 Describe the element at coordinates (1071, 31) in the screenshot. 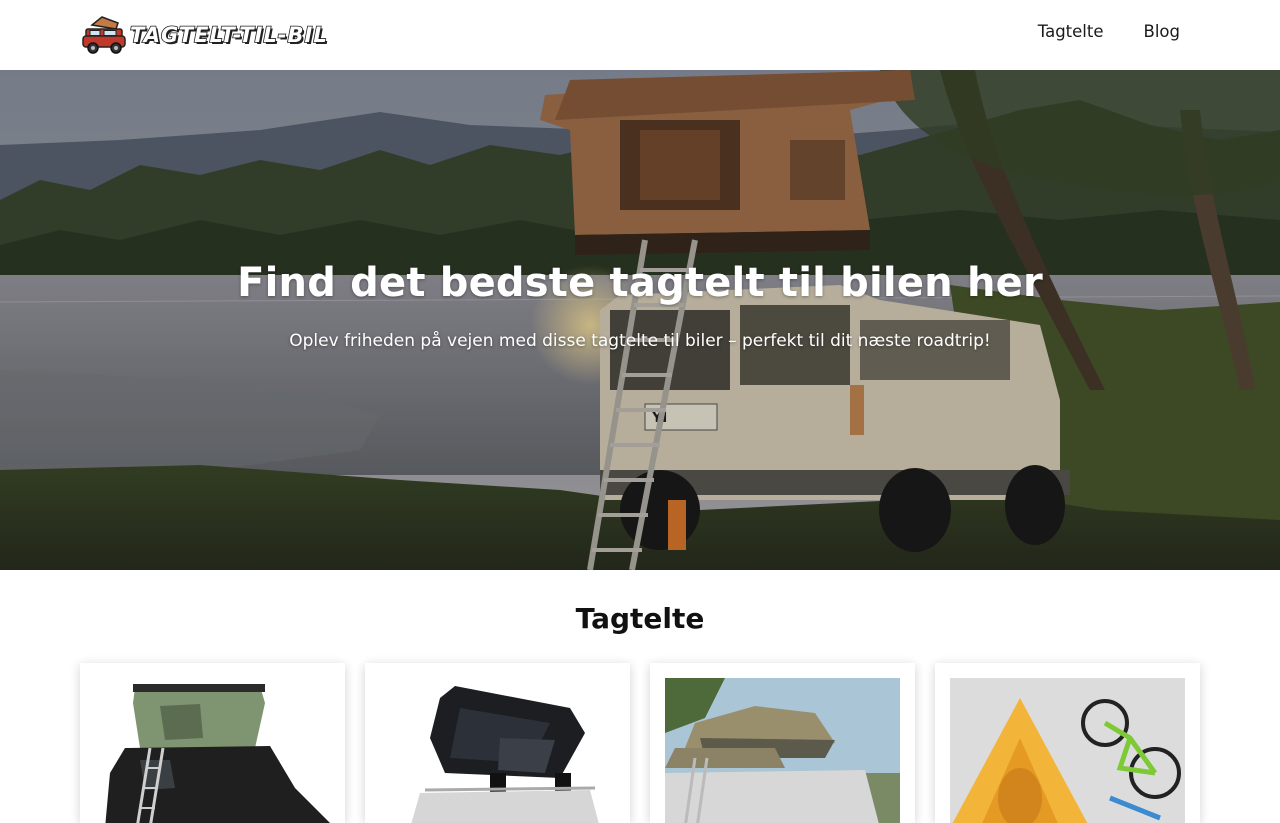

I see `nav-link-tagtelte: Tagtelte` at that location.